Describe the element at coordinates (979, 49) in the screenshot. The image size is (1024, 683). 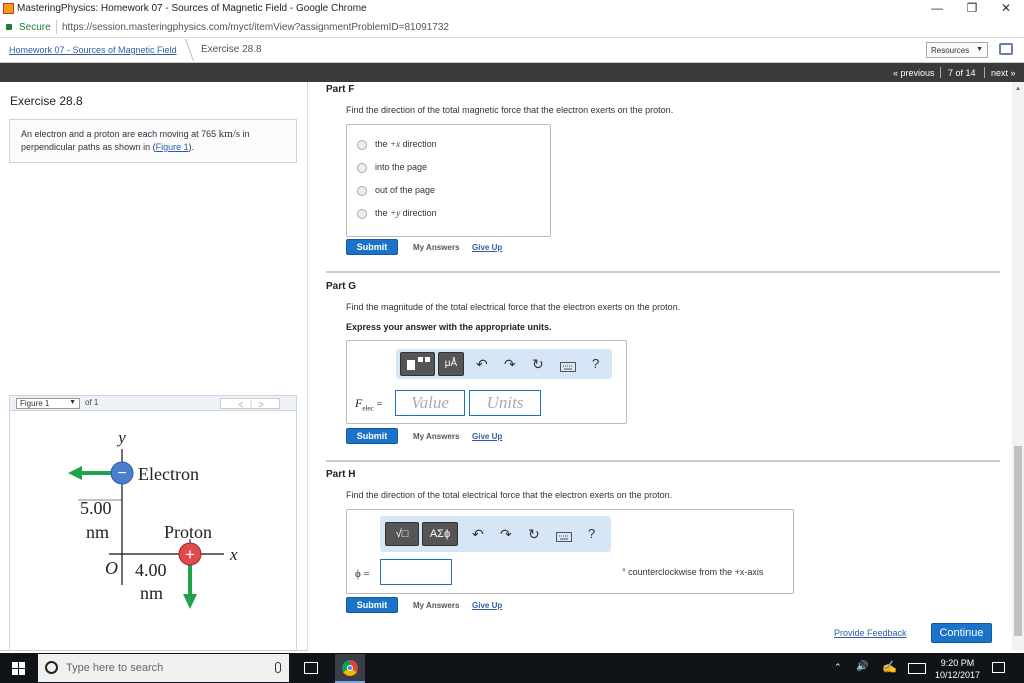
I see `chevron-down-icon: ▼` at that location.